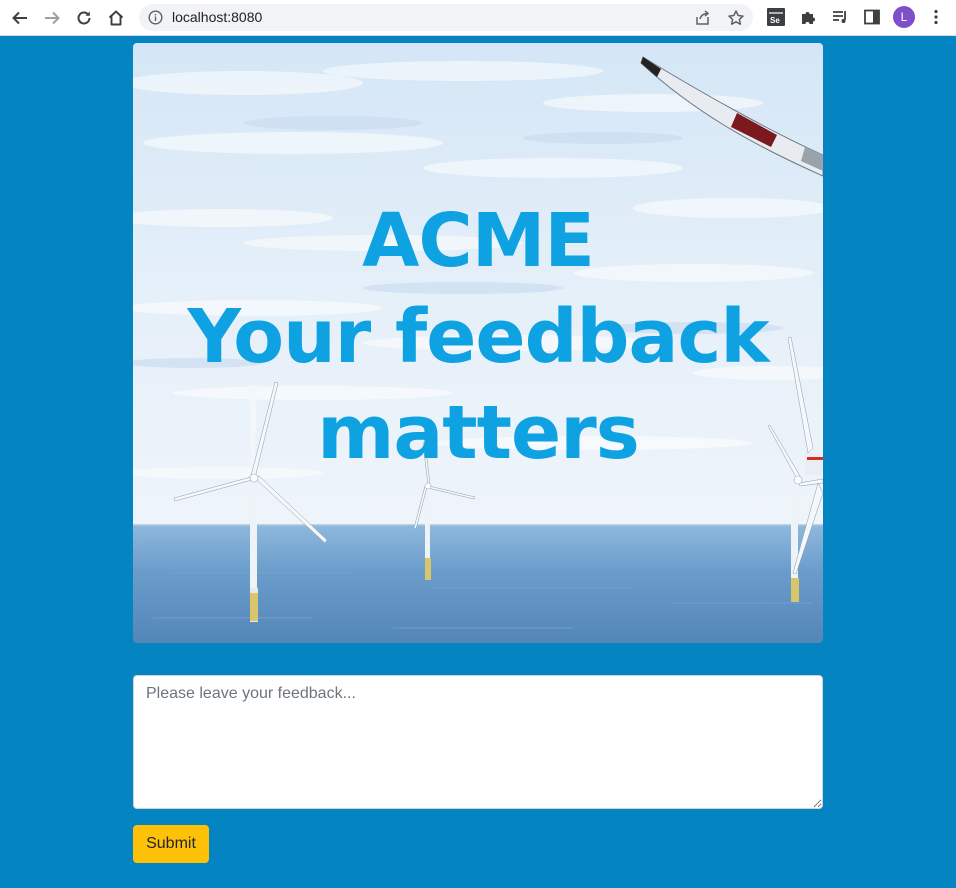 The height and width of the screenshot is (888, 956). I want to click on extensions-puzzle-icon, so click(808, 17).